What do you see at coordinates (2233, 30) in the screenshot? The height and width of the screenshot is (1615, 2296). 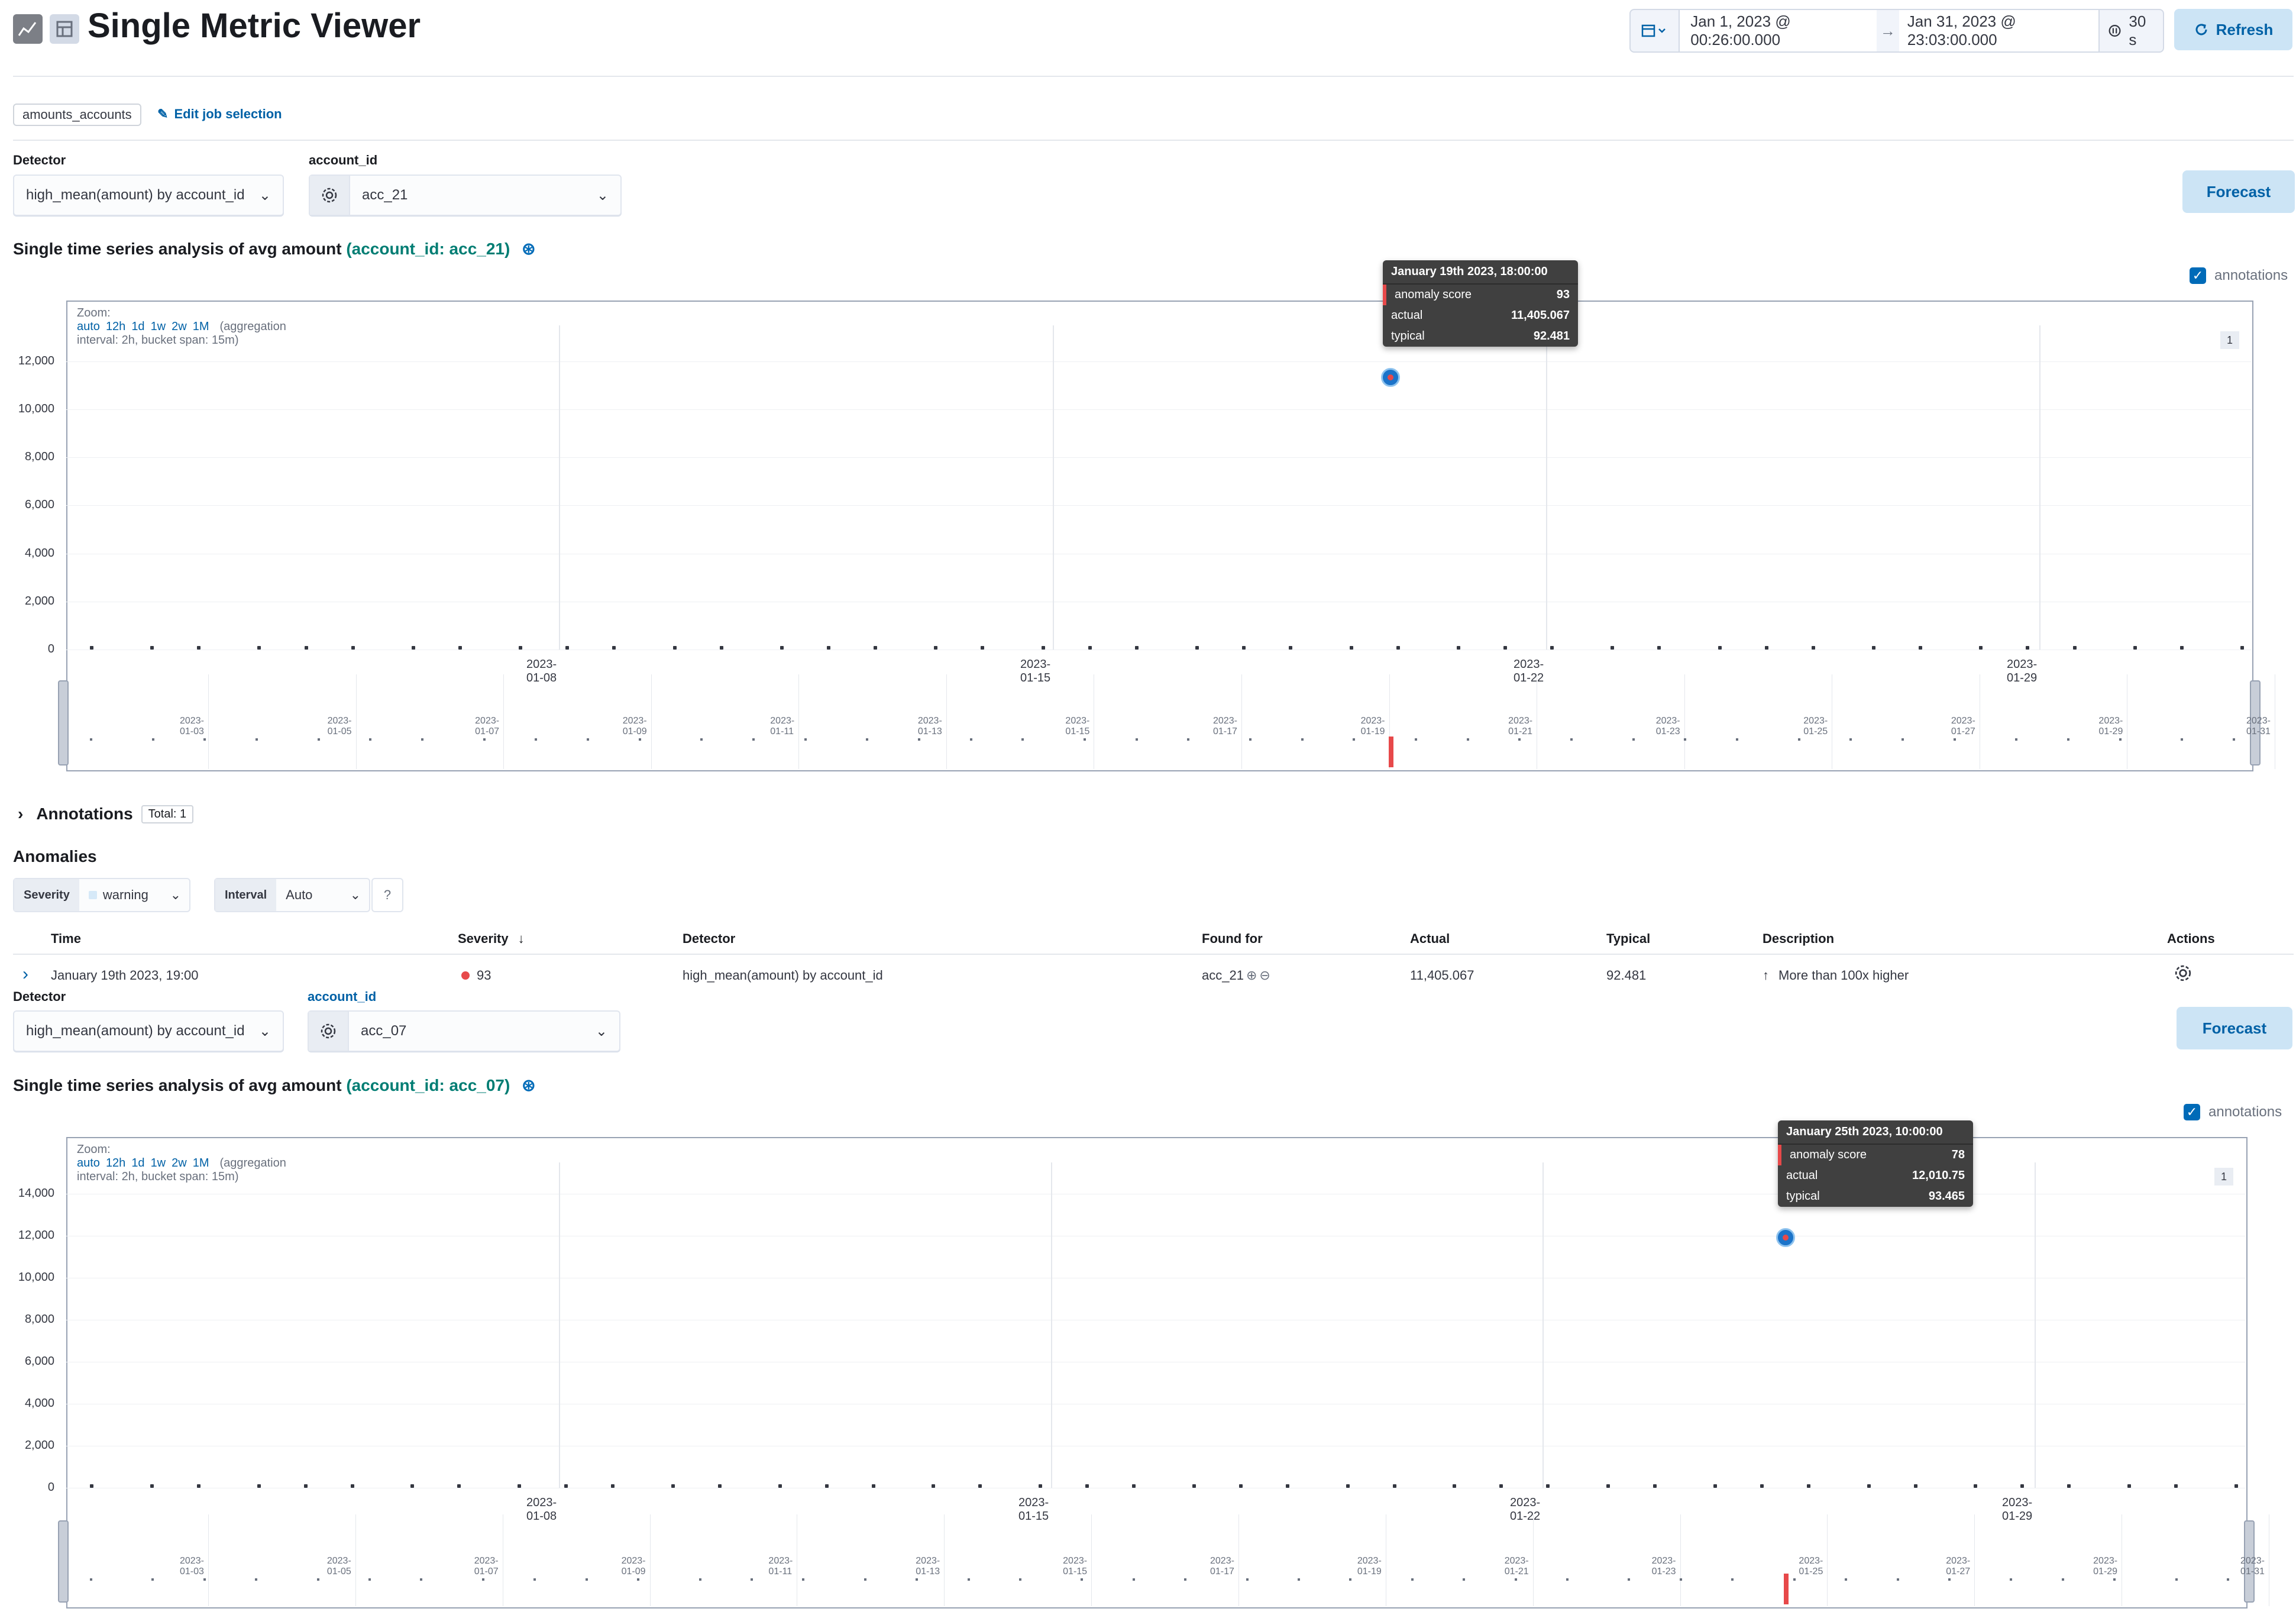 I see `refresh-button: Refresh` at bounding box center [2233, 30].